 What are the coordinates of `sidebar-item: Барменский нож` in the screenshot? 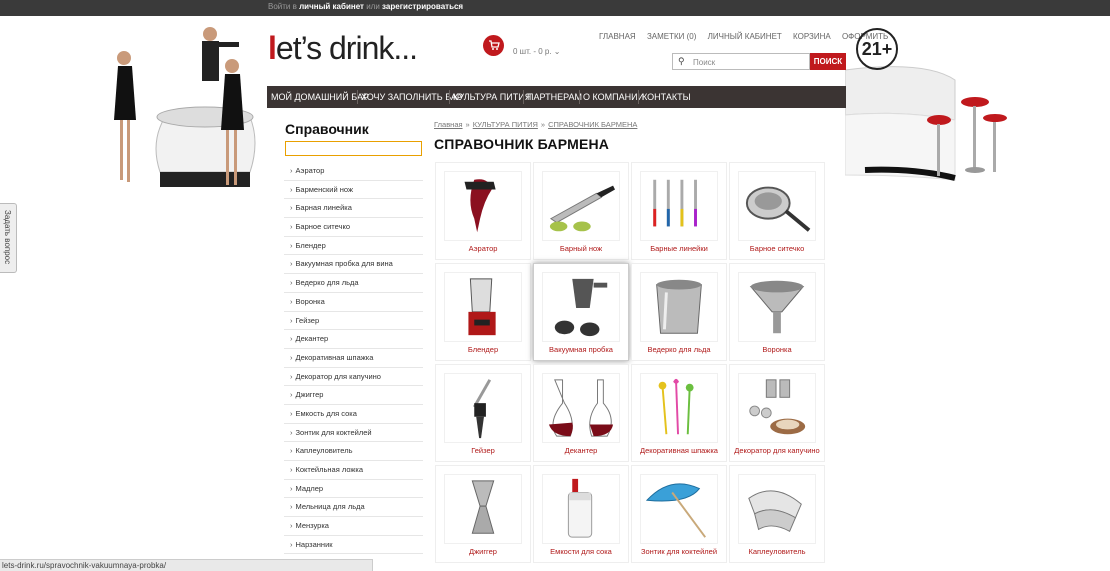 It's located at (353, 190).